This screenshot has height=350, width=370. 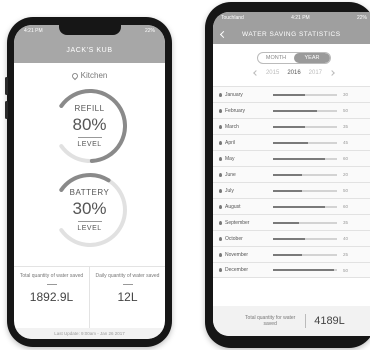 What do you see at coordinates (127, 297) in the screenshot?
I see `daily-saved: Daily quantity of water saved 12L` at bounding box center [127, 297].